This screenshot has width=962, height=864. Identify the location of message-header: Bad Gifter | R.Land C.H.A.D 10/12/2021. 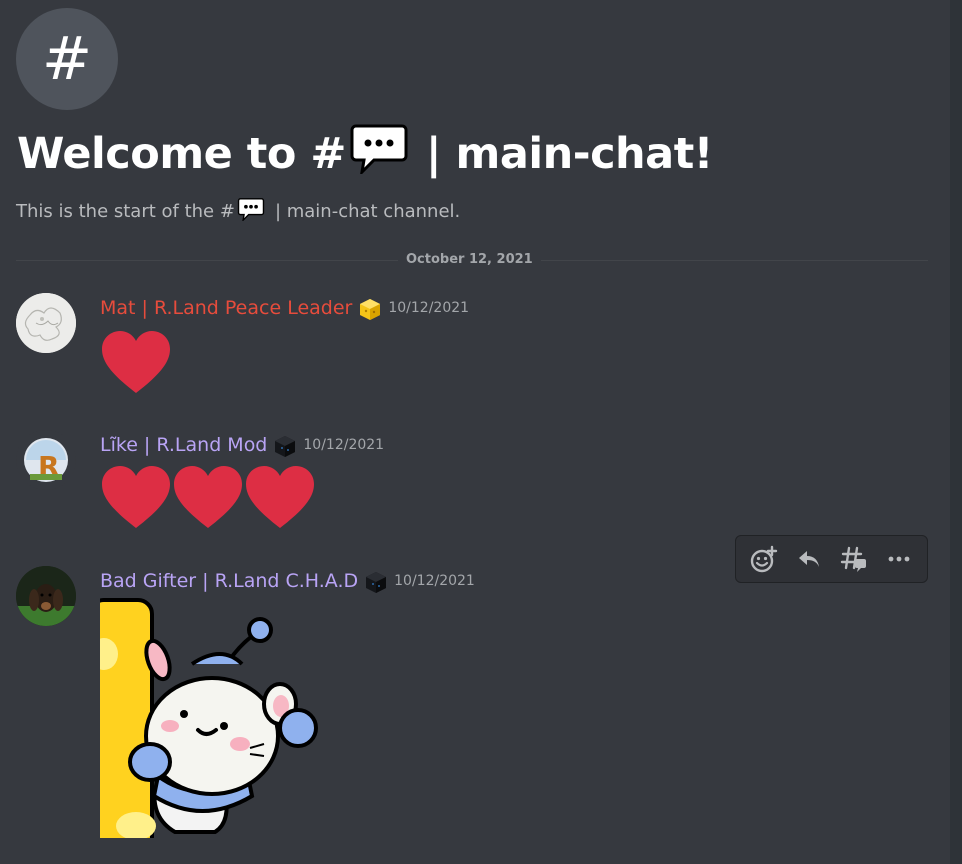
(287, 581).